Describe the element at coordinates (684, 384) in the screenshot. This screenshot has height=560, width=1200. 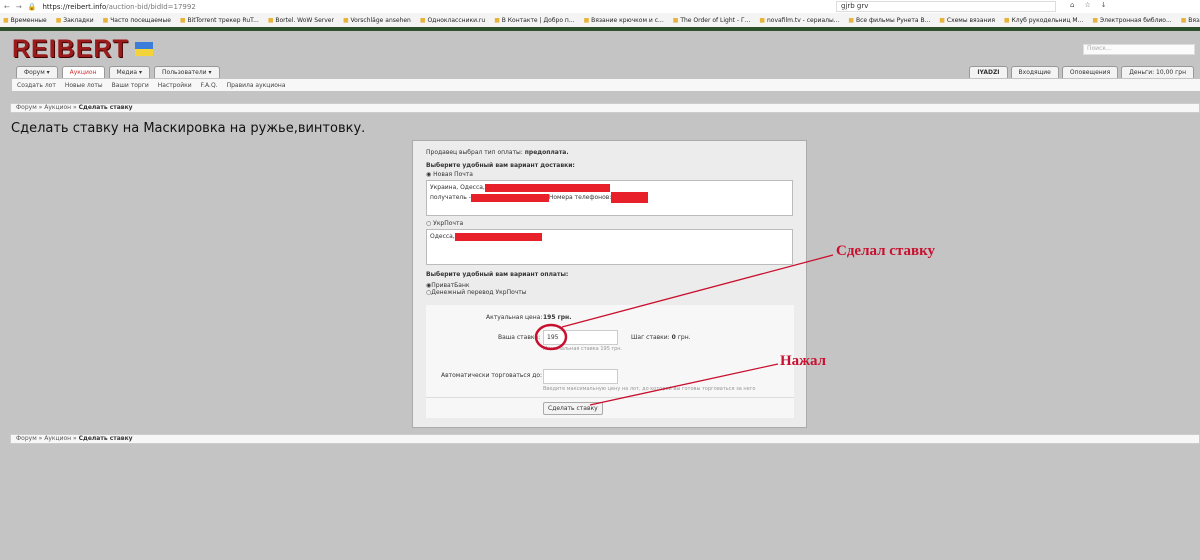
I see `annotation-line-click` at that location.